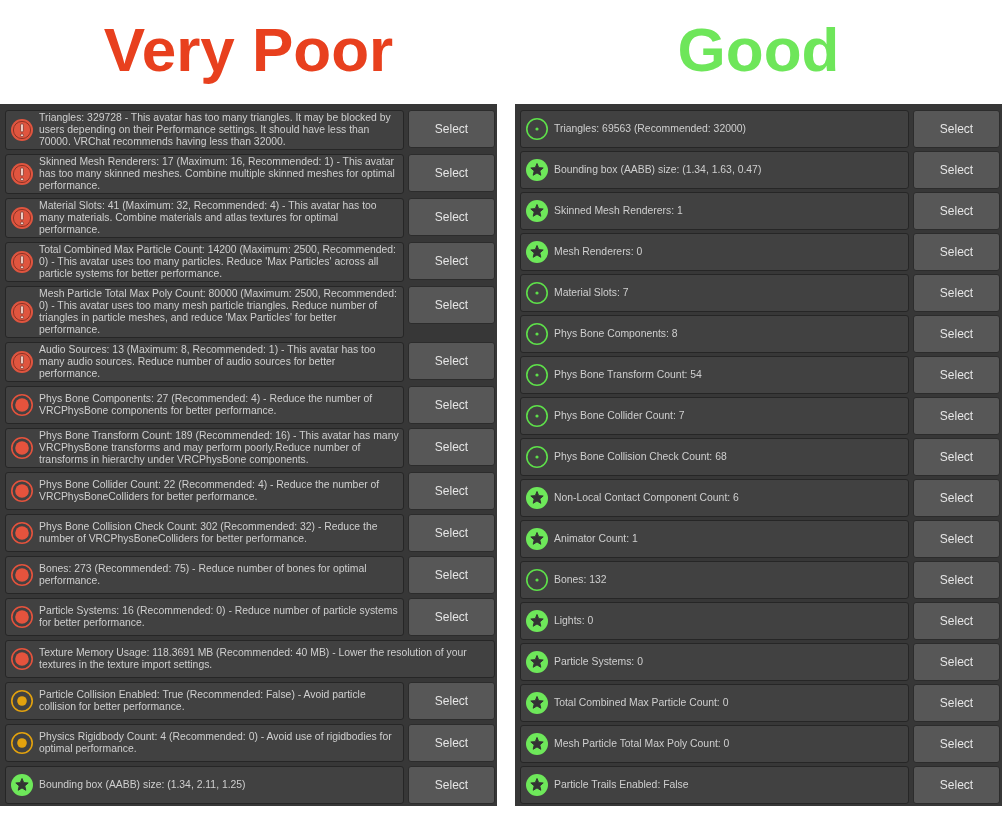 This screenshot has height=824, width=1002. I want to click on message-text: Lights: 0, so click(574, 621).